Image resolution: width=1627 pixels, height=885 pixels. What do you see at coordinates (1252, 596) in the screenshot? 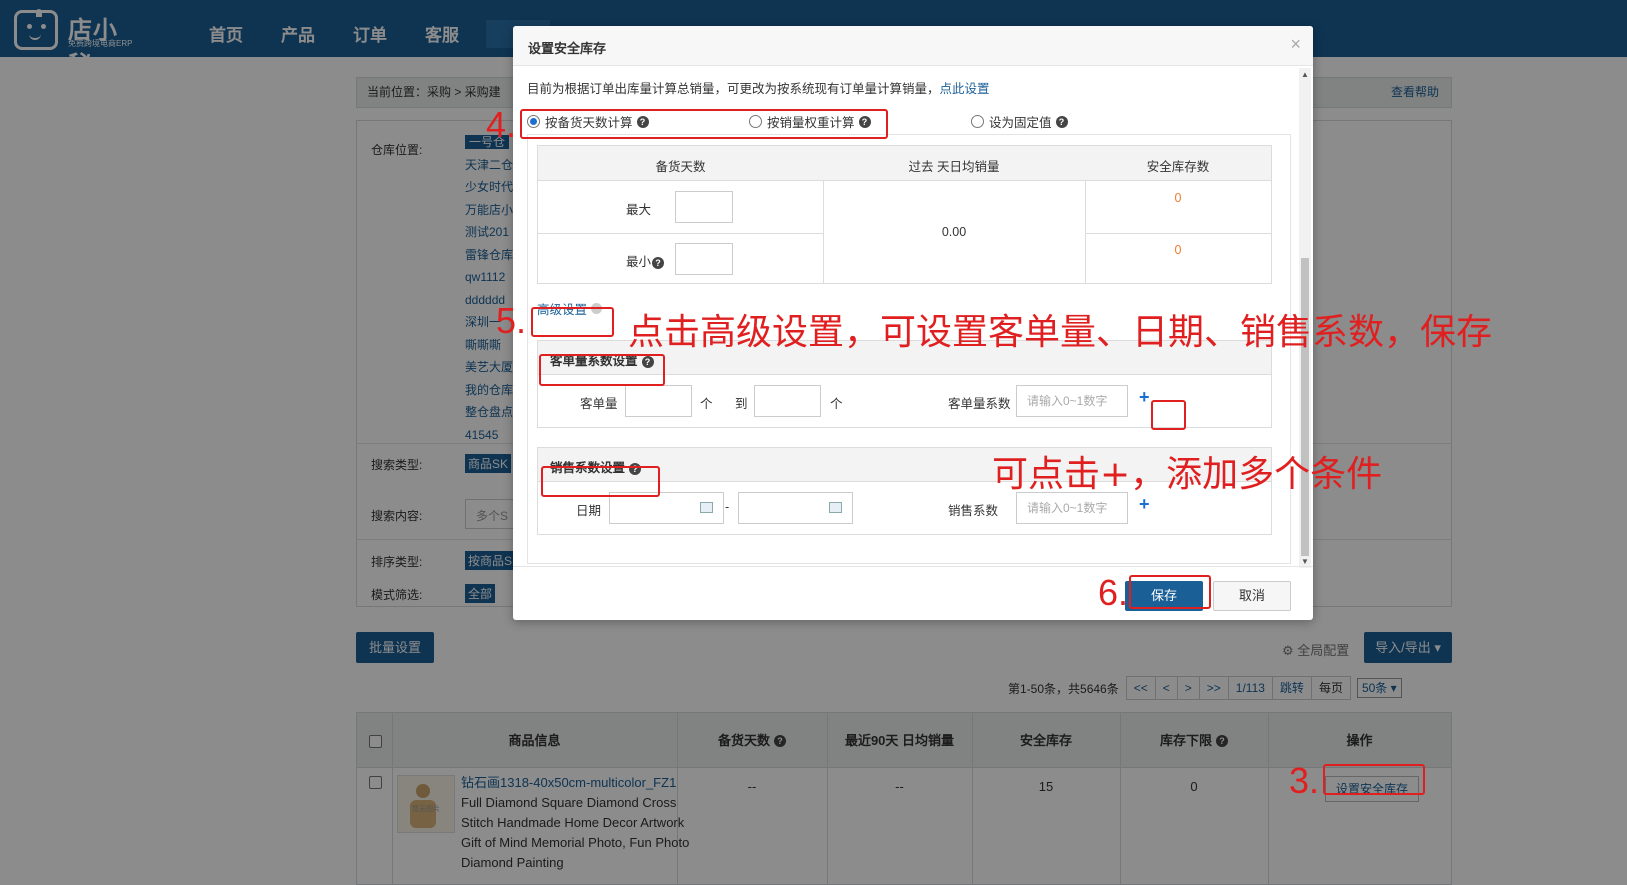
I see `cancel-button: 取消` at bounding box center [1252, 596].